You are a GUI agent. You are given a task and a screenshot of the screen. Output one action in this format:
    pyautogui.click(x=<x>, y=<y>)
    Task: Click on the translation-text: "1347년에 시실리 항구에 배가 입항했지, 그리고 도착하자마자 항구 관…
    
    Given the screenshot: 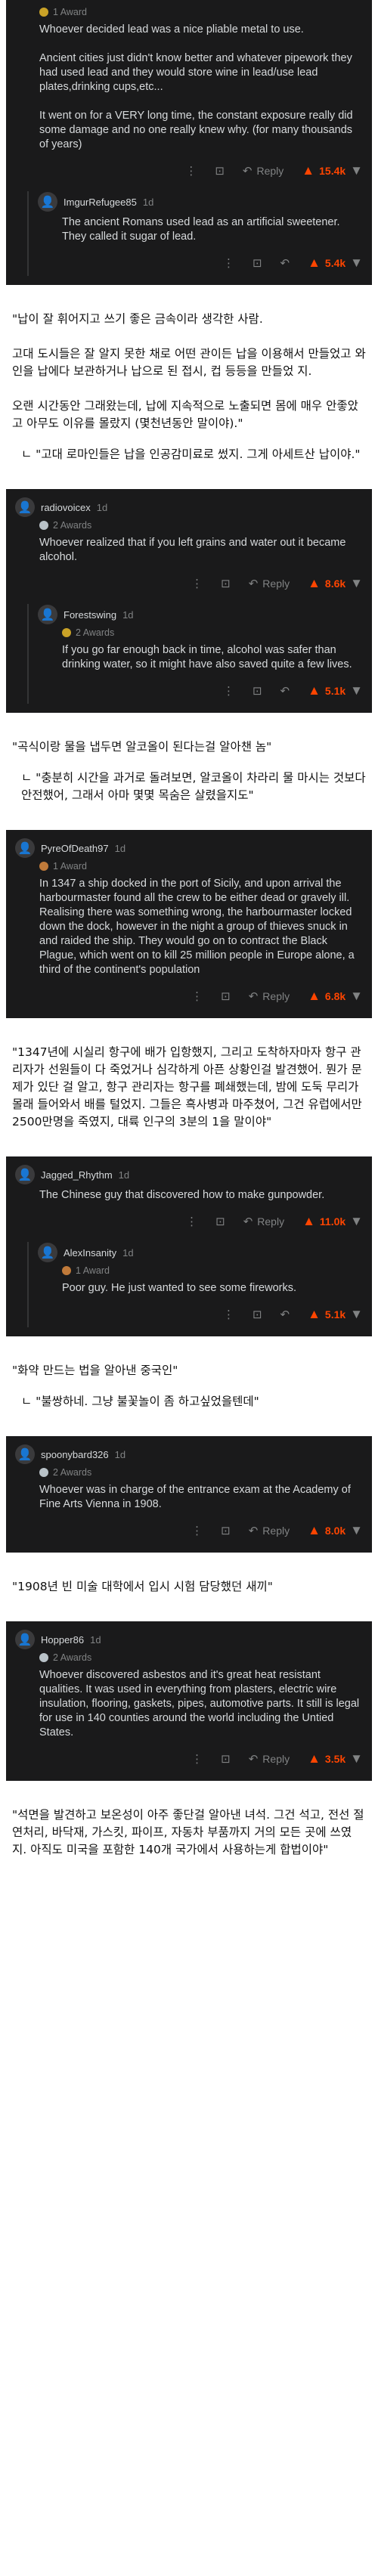 What is the action you would take?
    pyautogui.click(x=187, y=1087)
    